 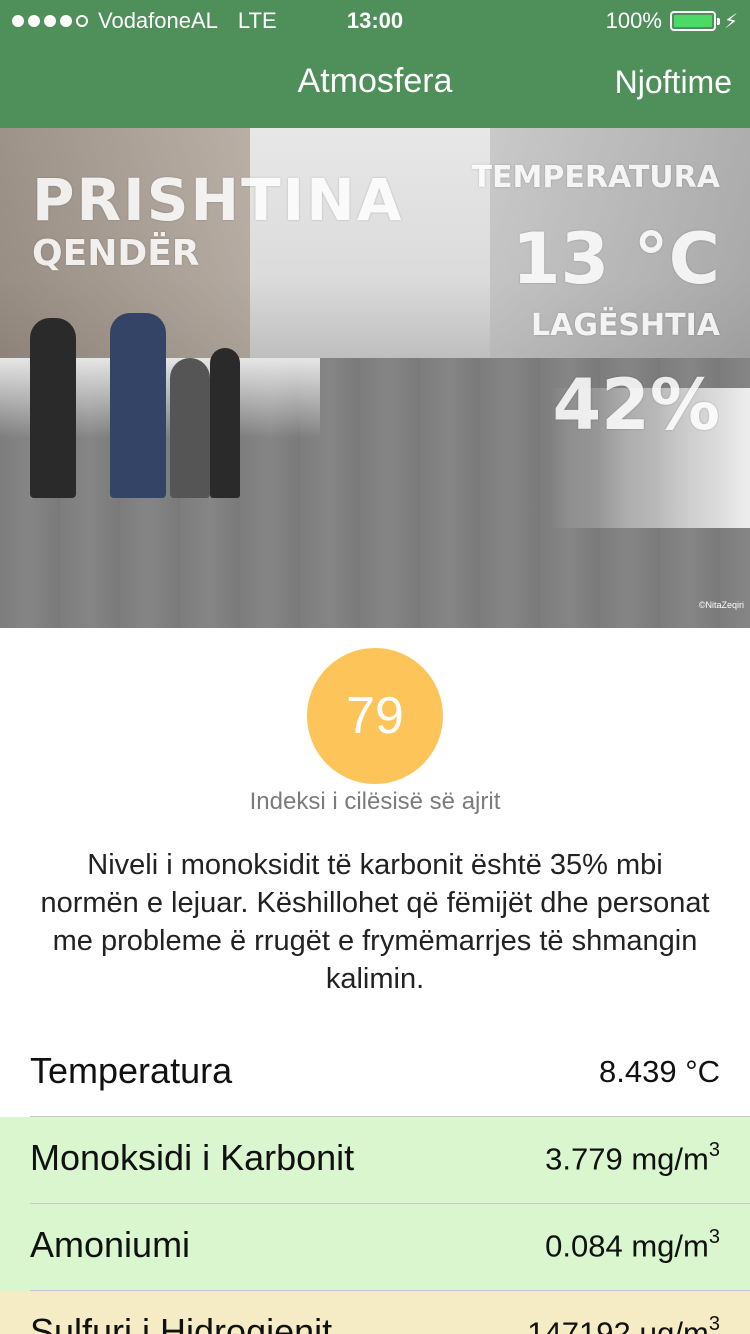 I want to click on humidity-label: LAGËSHTIA, so click(x=625, y=325).